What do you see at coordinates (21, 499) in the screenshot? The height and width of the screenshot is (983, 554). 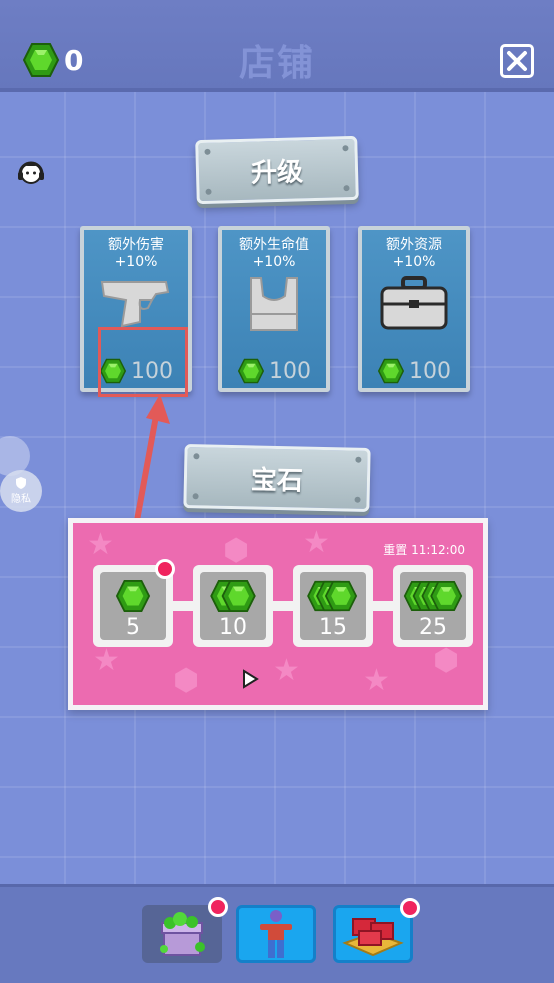 I see `privacy-label: 隐私` at bounding box center [21, 499].